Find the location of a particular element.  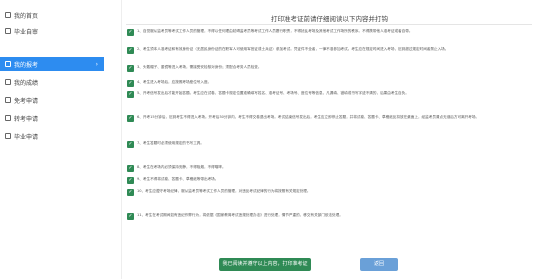

sidebar-item-label: 我的报考 is located at coordinates (26, 65).